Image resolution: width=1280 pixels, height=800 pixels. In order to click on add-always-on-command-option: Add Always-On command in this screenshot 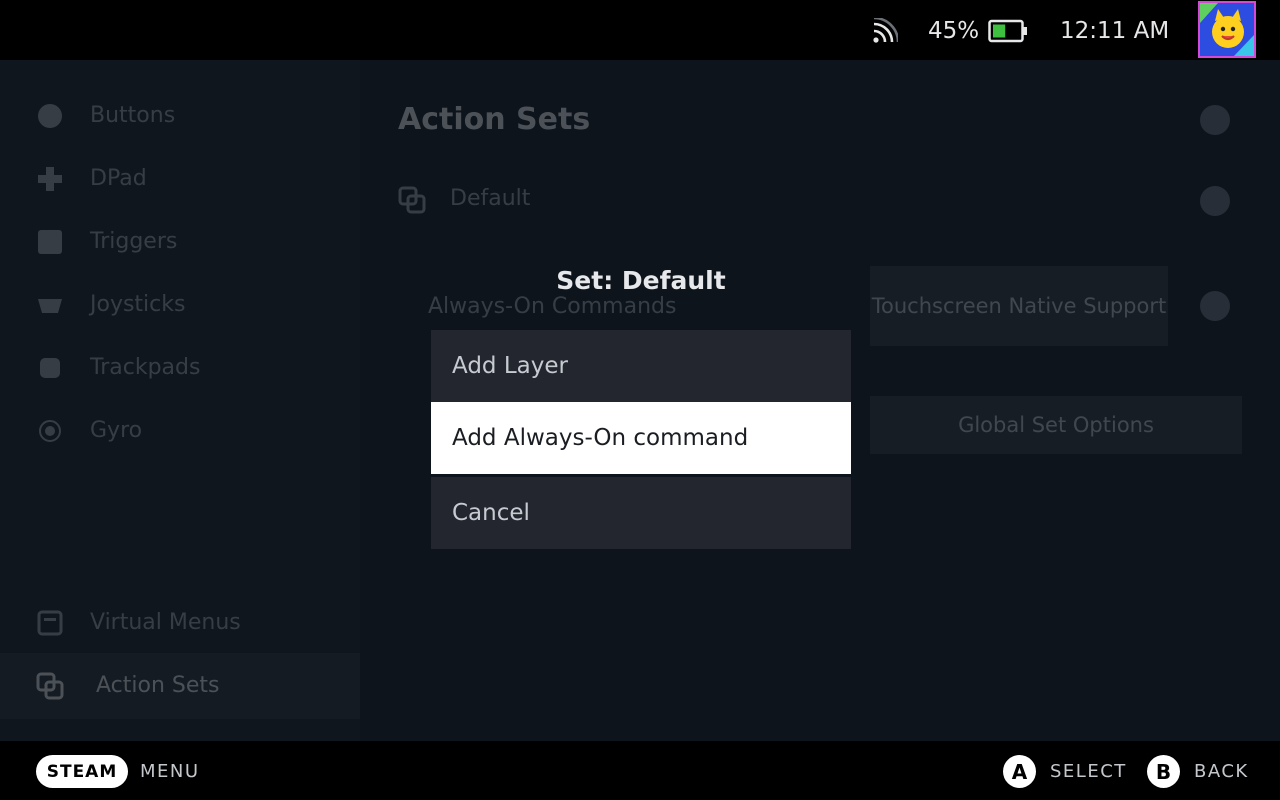, I will do `click(641, 438)`.